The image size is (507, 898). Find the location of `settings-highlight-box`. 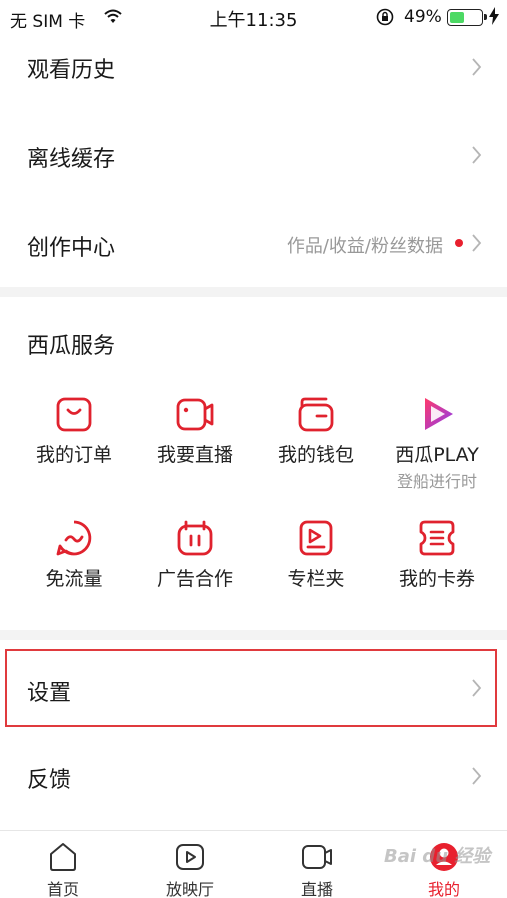

settings-highlight-box is located at coordinates (251, 688).